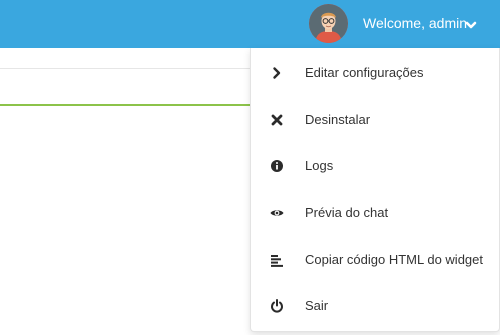 The width and height of the screenshot is (500, 335). I want to click on user-avatar-icon, so click(328, 23).